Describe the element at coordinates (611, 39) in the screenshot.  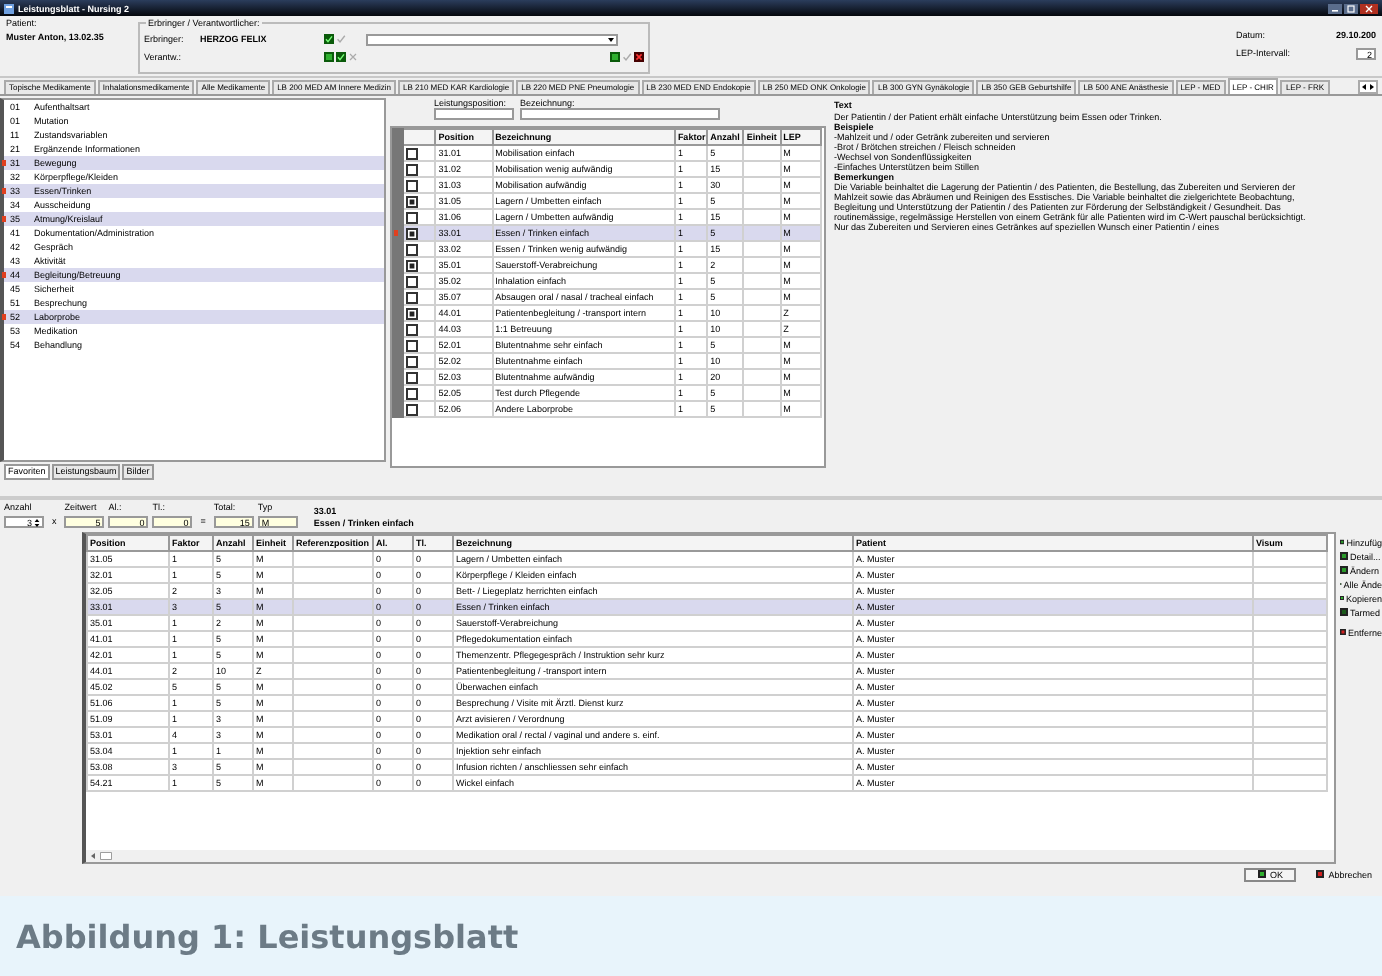
I see `caret-icon` at that location.